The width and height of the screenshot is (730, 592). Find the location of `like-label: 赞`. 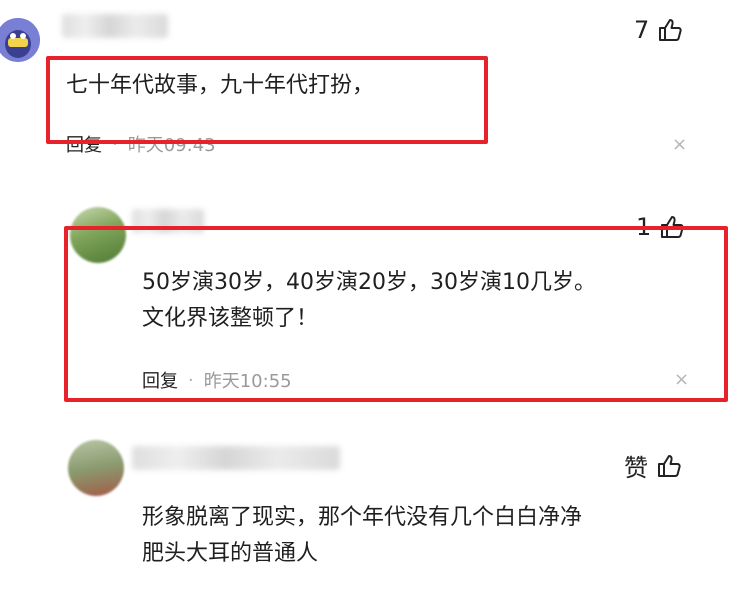

like-label: 赞 is located at coordinates (636, 468).